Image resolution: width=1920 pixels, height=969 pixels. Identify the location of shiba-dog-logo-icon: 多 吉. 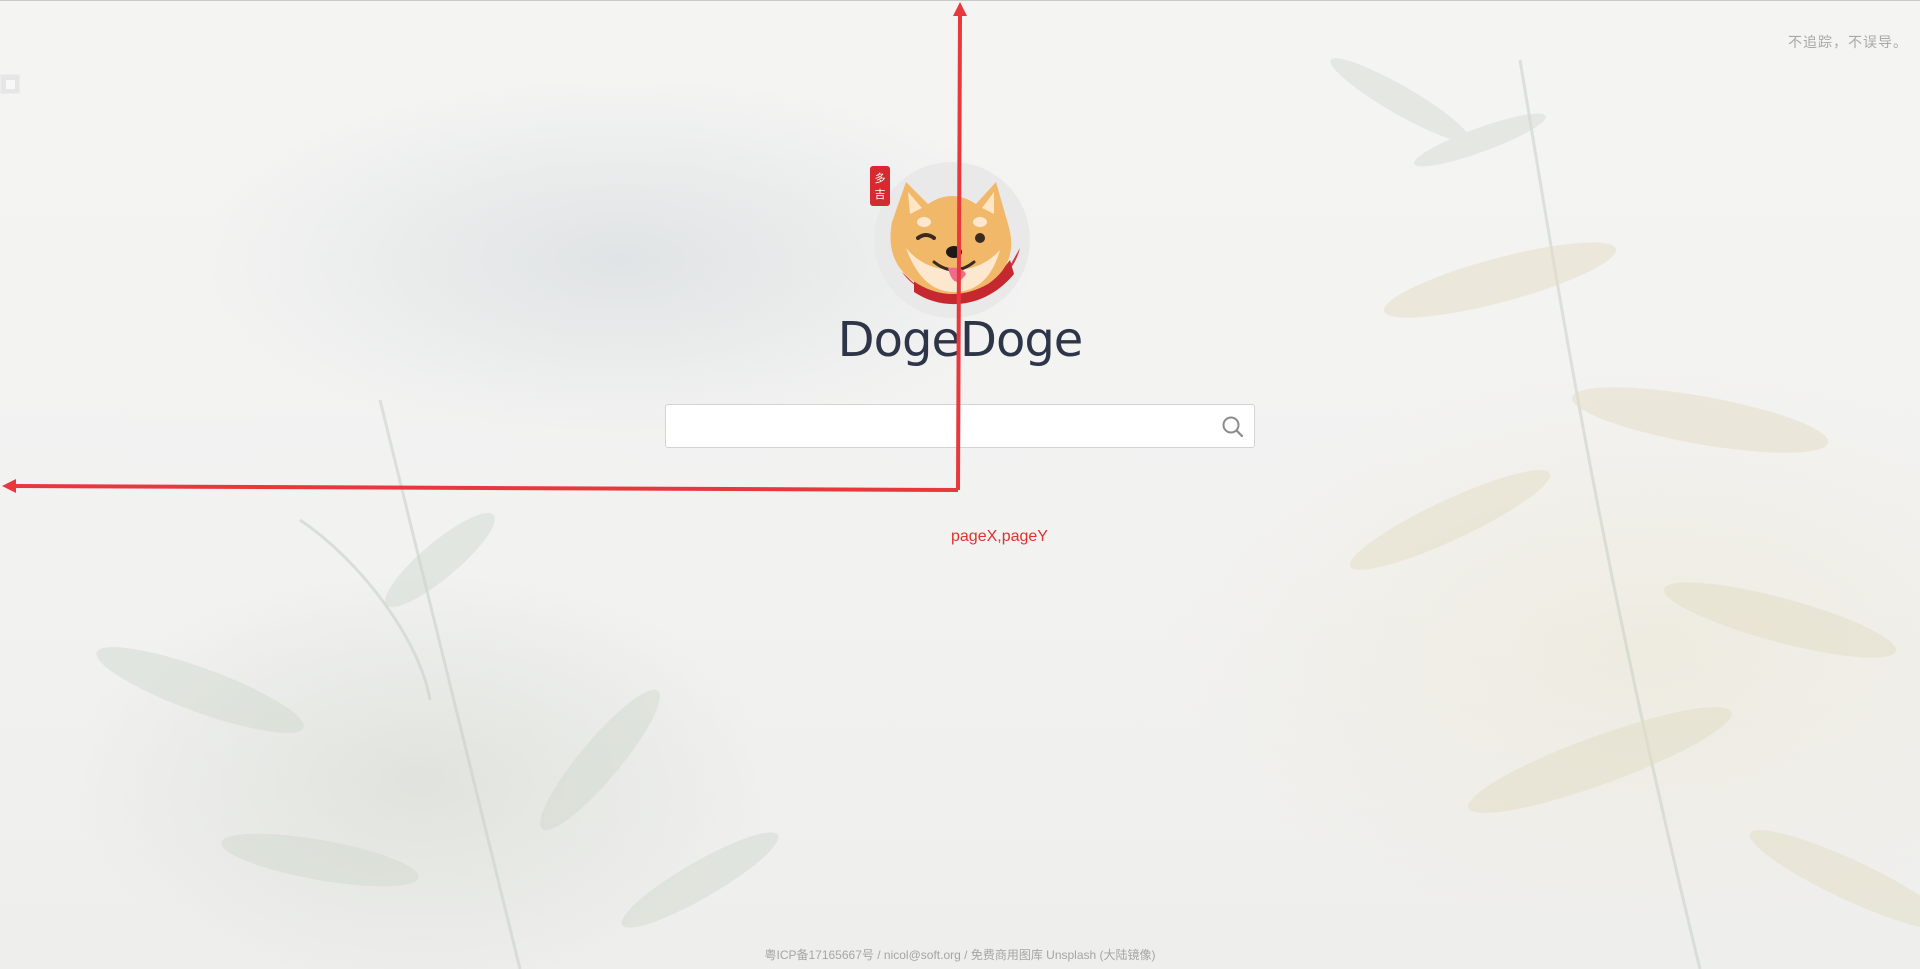
(950, 240).